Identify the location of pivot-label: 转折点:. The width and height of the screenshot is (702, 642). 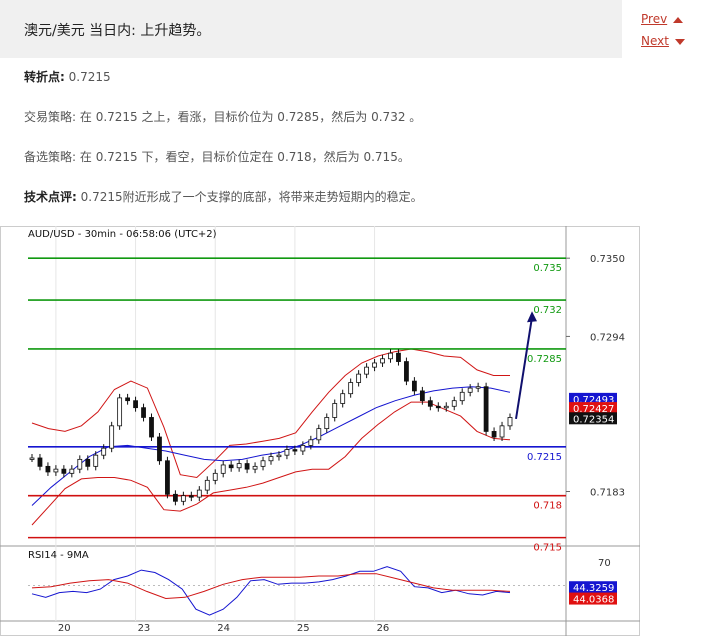
(44, 77).